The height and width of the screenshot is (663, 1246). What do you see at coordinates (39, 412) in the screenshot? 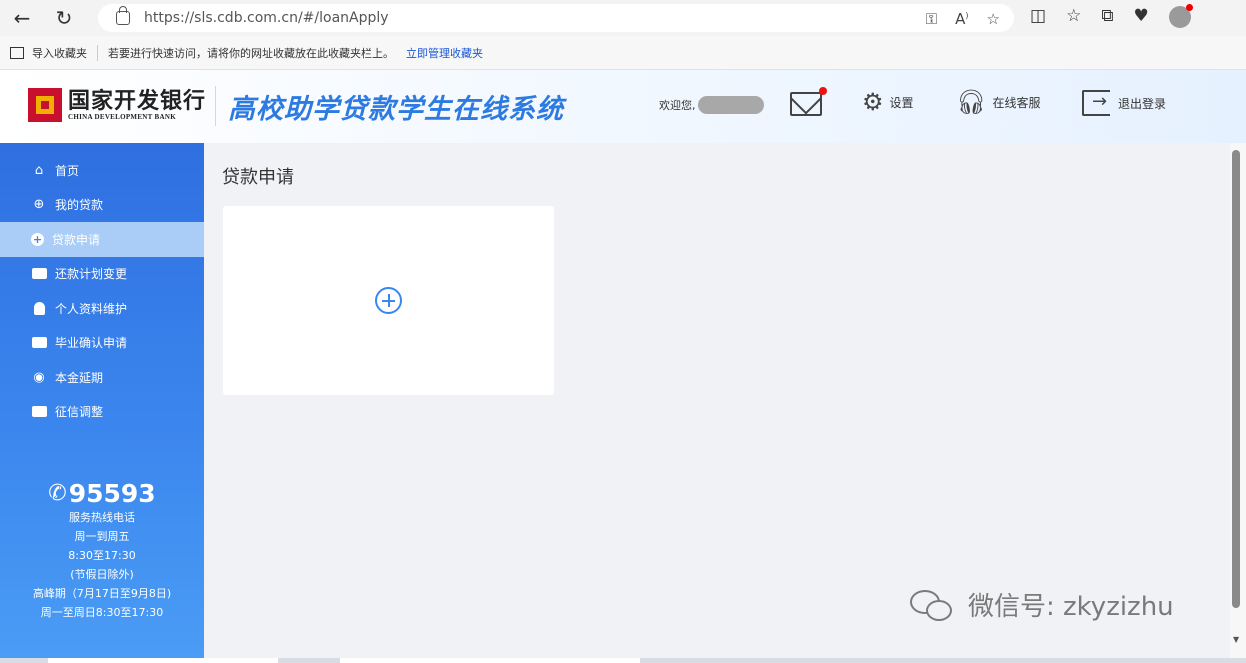
I see `credit-icon` at bounding box center [39, 412].